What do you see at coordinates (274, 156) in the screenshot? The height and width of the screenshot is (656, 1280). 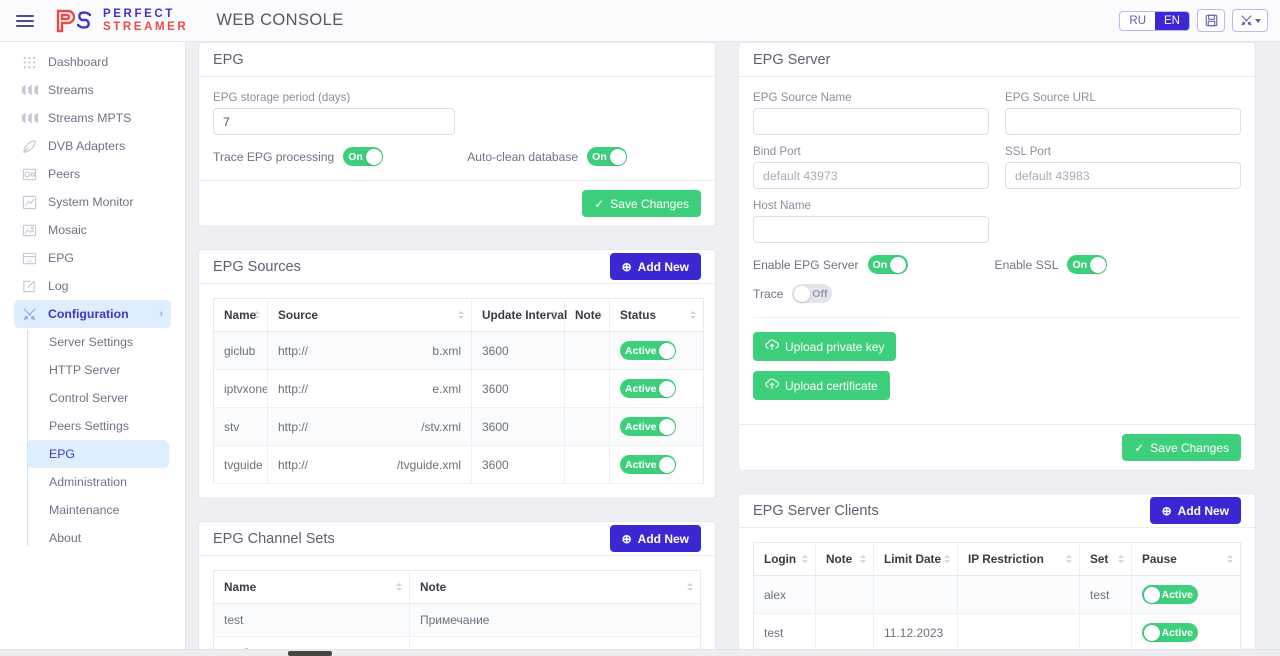 I see `trace-epg-label: Trace EPG processing` at bounding box center [274, 156].